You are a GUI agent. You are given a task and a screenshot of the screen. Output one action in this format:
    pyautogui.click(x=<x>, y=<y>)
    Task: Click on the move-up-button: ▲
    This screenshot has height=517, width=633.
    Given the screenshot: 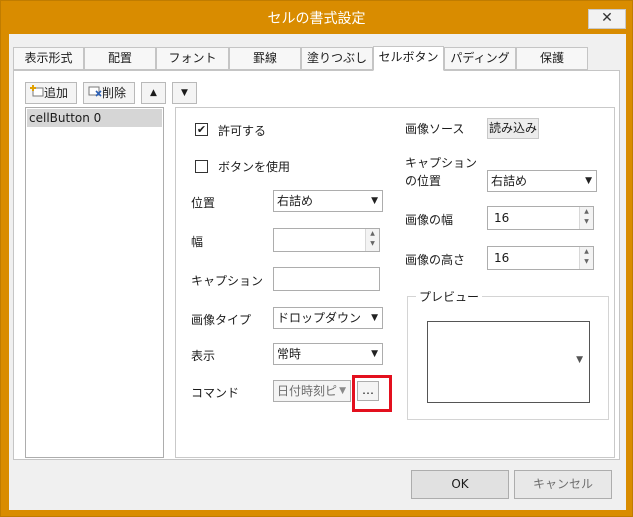 What is the action you would take?
    pyautogui.click(x=153, y=93)
    